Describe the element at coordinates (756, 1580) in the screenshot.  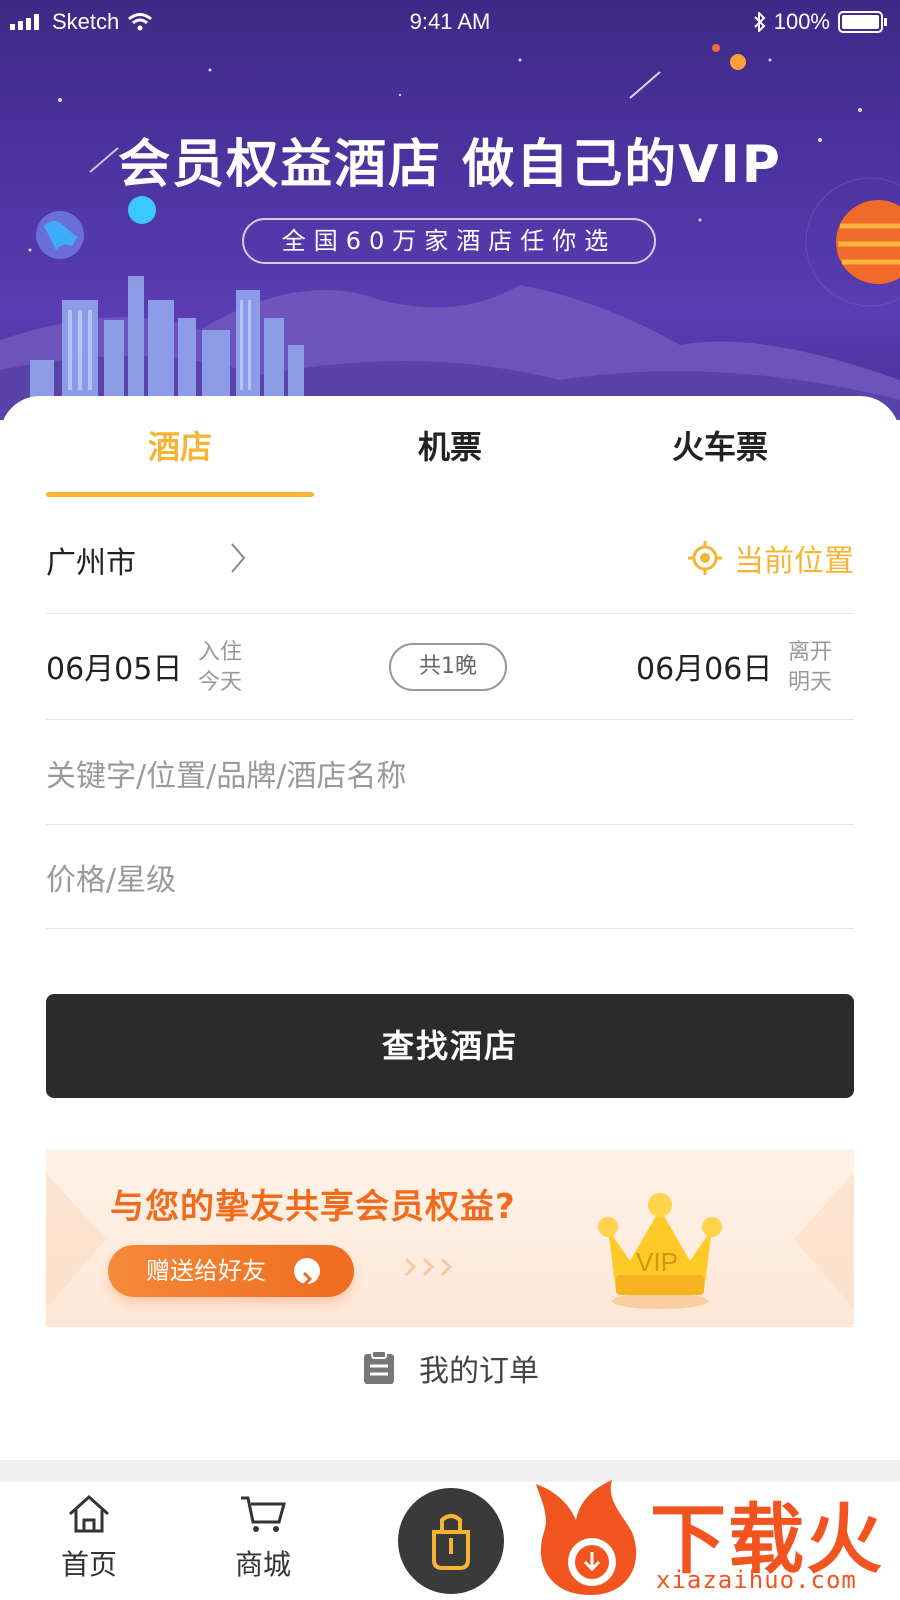
I see `watermark-url: xiazaihuo.com` at that location.